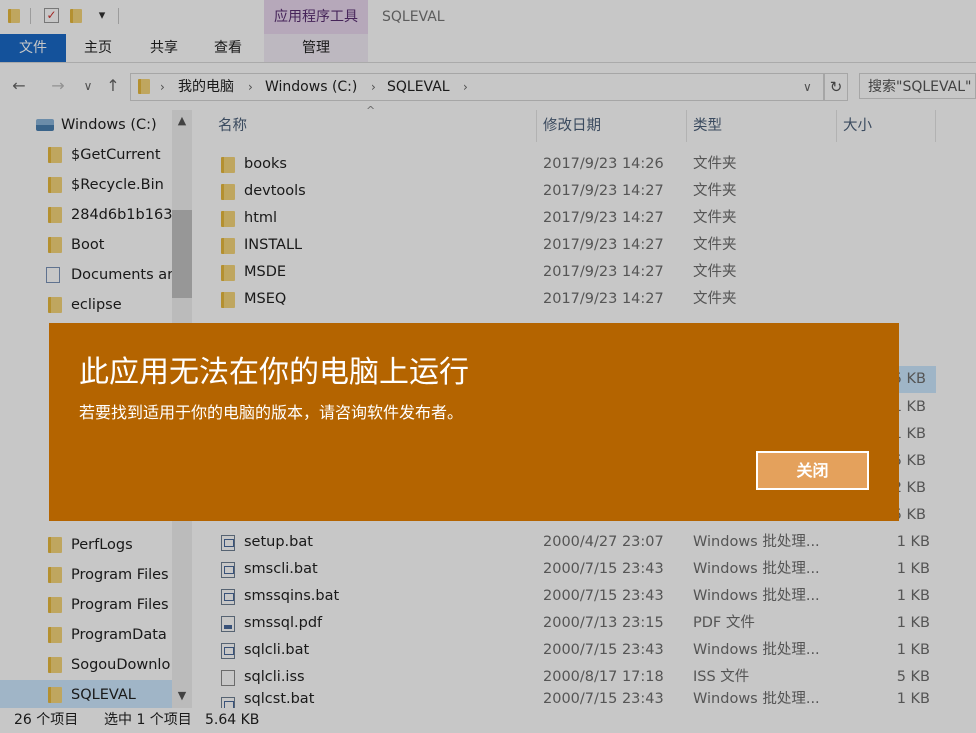  What do you see at coordinates (274, 372) in the screenshot?
I see `dialog-title: 此应用无法在你的电脑上运行` at bounding box center [274, 372].